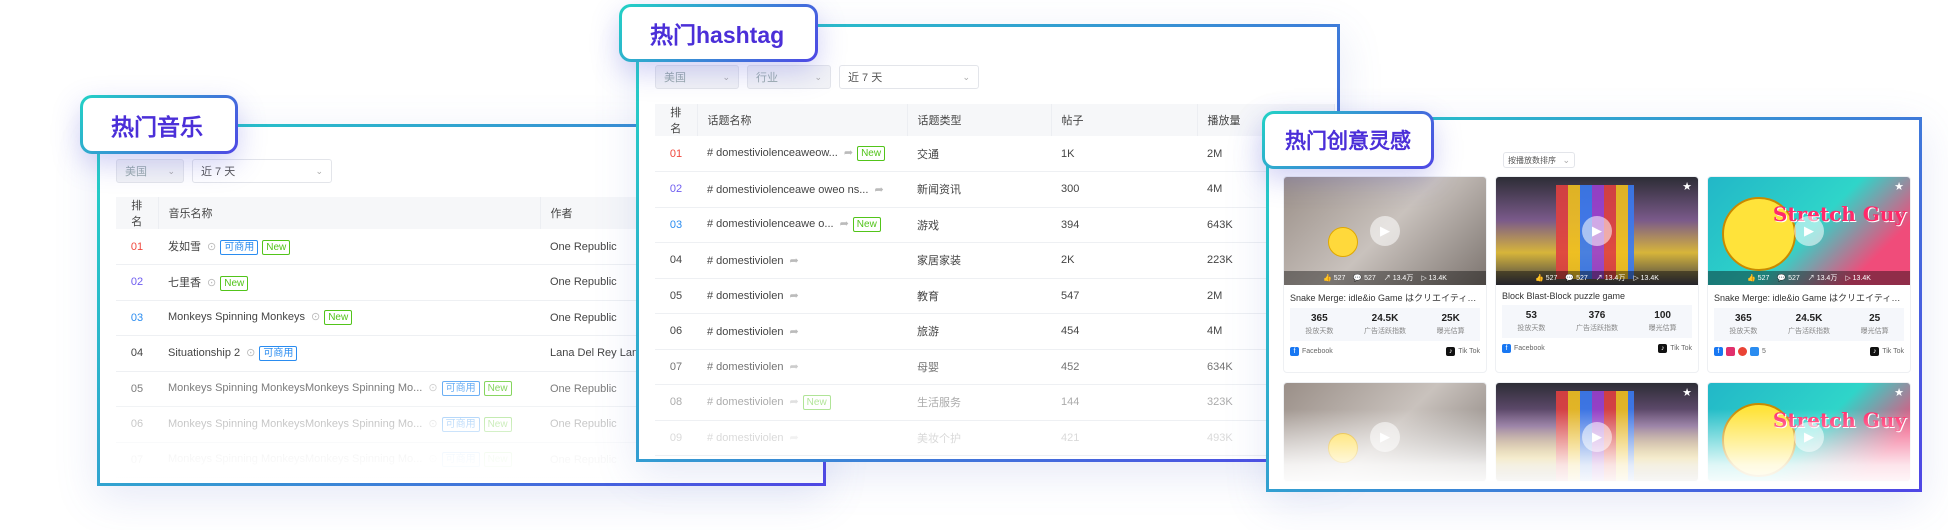 The width and height of the screenshot is (1948, 530). What do you see at coordinates (995, 438) in the screenshot?
I see `table-row: 09 # domestiviolen ➦ 美妆个护 421 493K` at bounding box center [995, 438].